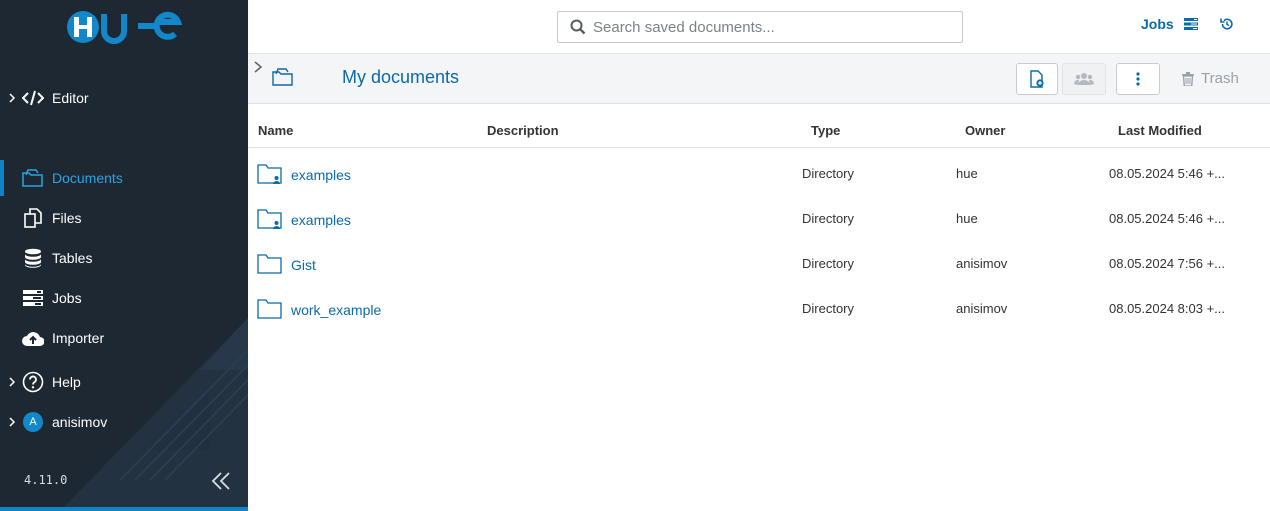  Describe the element at coordinates (124, 178) in the screenshot. I see `sidebar-item-documents: Documents` at that location.